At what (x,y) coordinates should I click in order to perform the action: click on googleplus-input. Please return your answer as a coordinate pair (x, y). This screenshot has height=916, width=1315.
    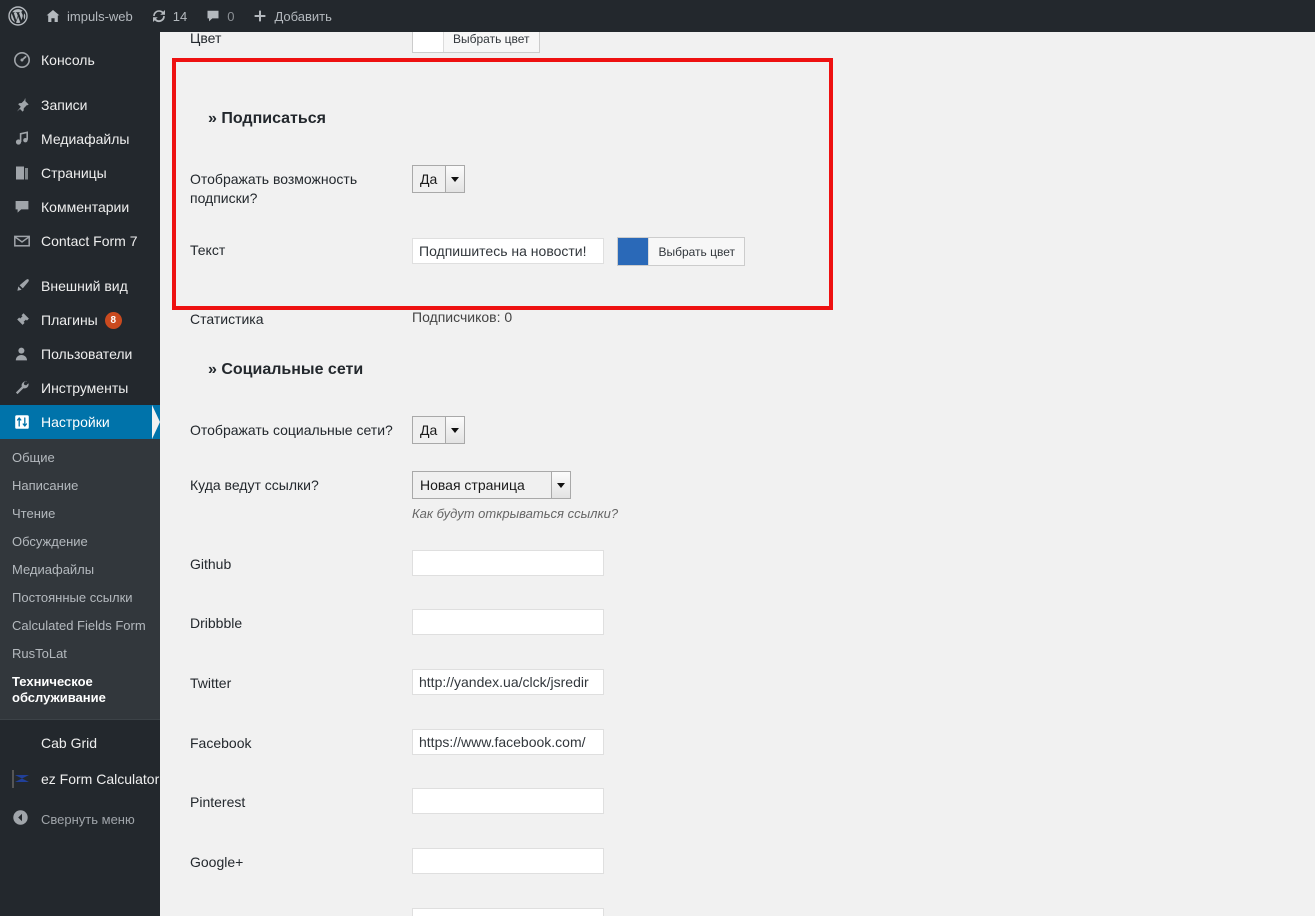
    Looking at the image, I should click on (508, 861).